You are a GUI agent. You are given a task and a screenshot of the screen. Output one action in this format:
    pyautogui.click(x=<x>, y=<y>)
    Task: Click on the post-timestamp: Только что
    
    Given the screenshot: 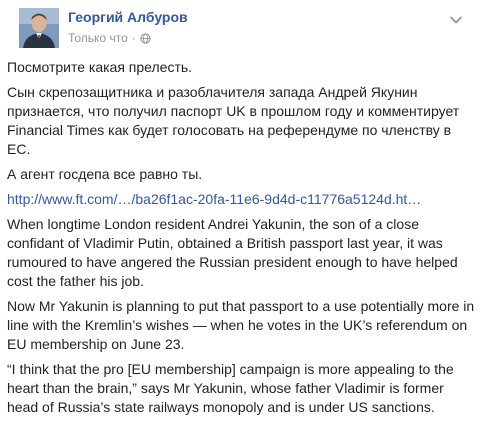 What is the action you would take?
    pyautogui.click(x=98, y=38)
    